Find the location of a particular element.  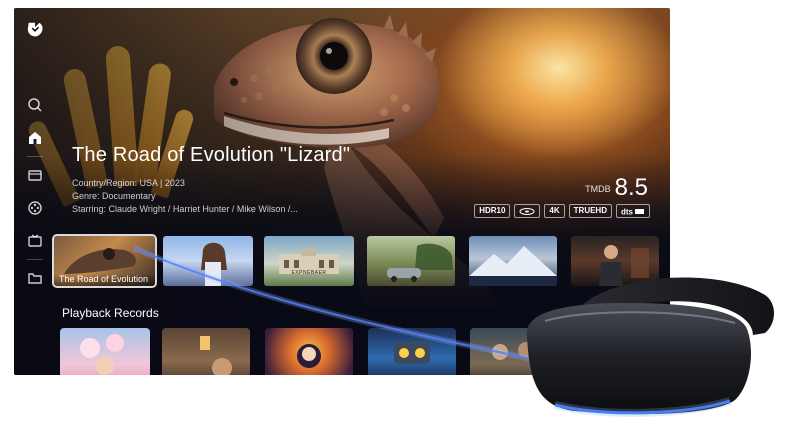

hero-title: The Road of Evolution "Lizard" is located at coordinates (211, 155).